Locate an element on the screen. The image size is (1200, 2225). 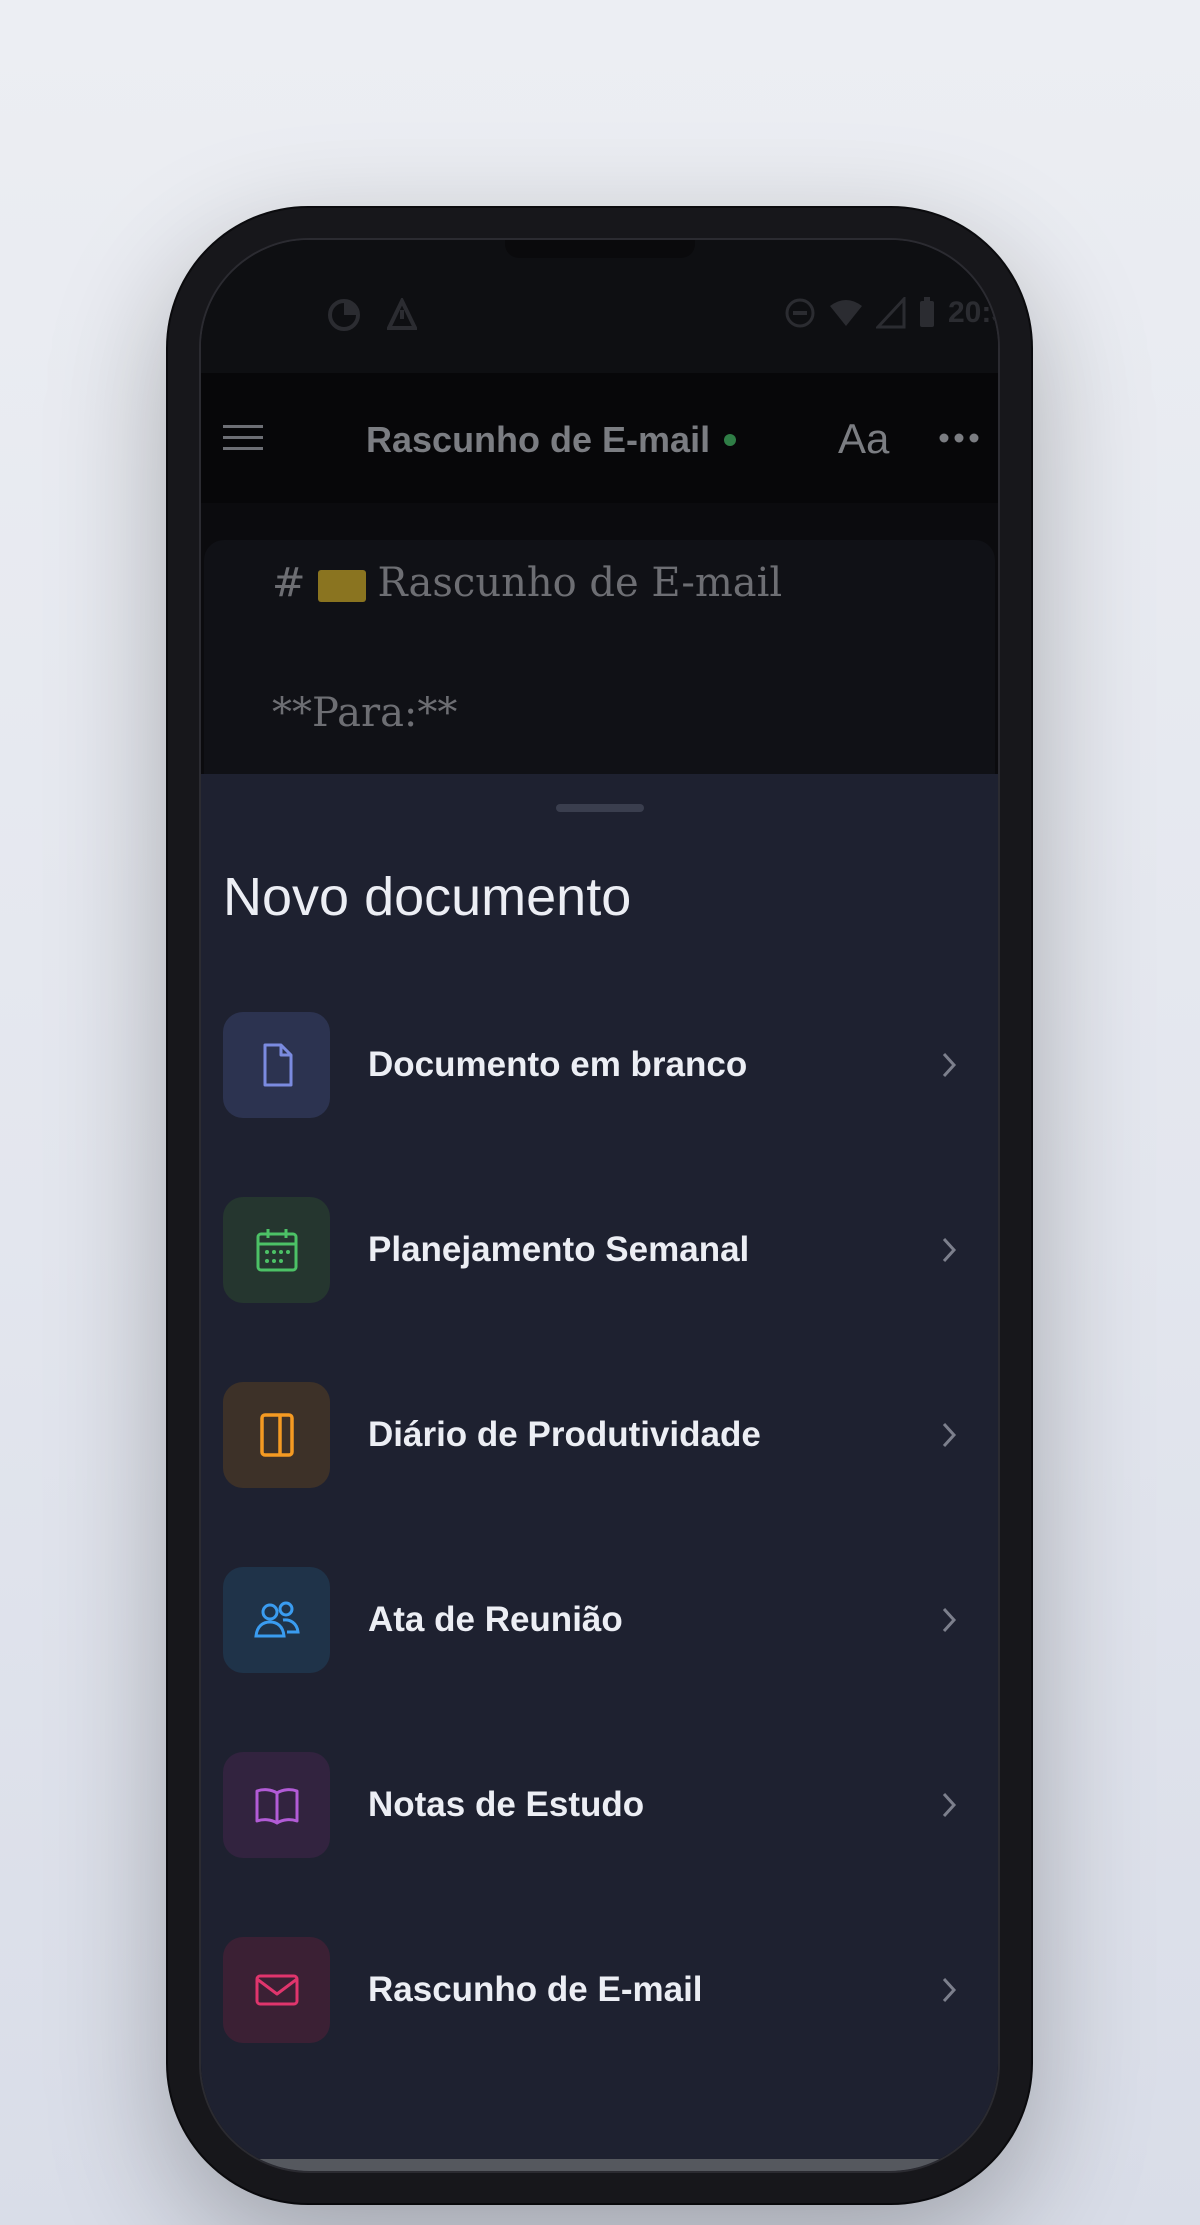
people-icon is located at coordinates (276, 1619).